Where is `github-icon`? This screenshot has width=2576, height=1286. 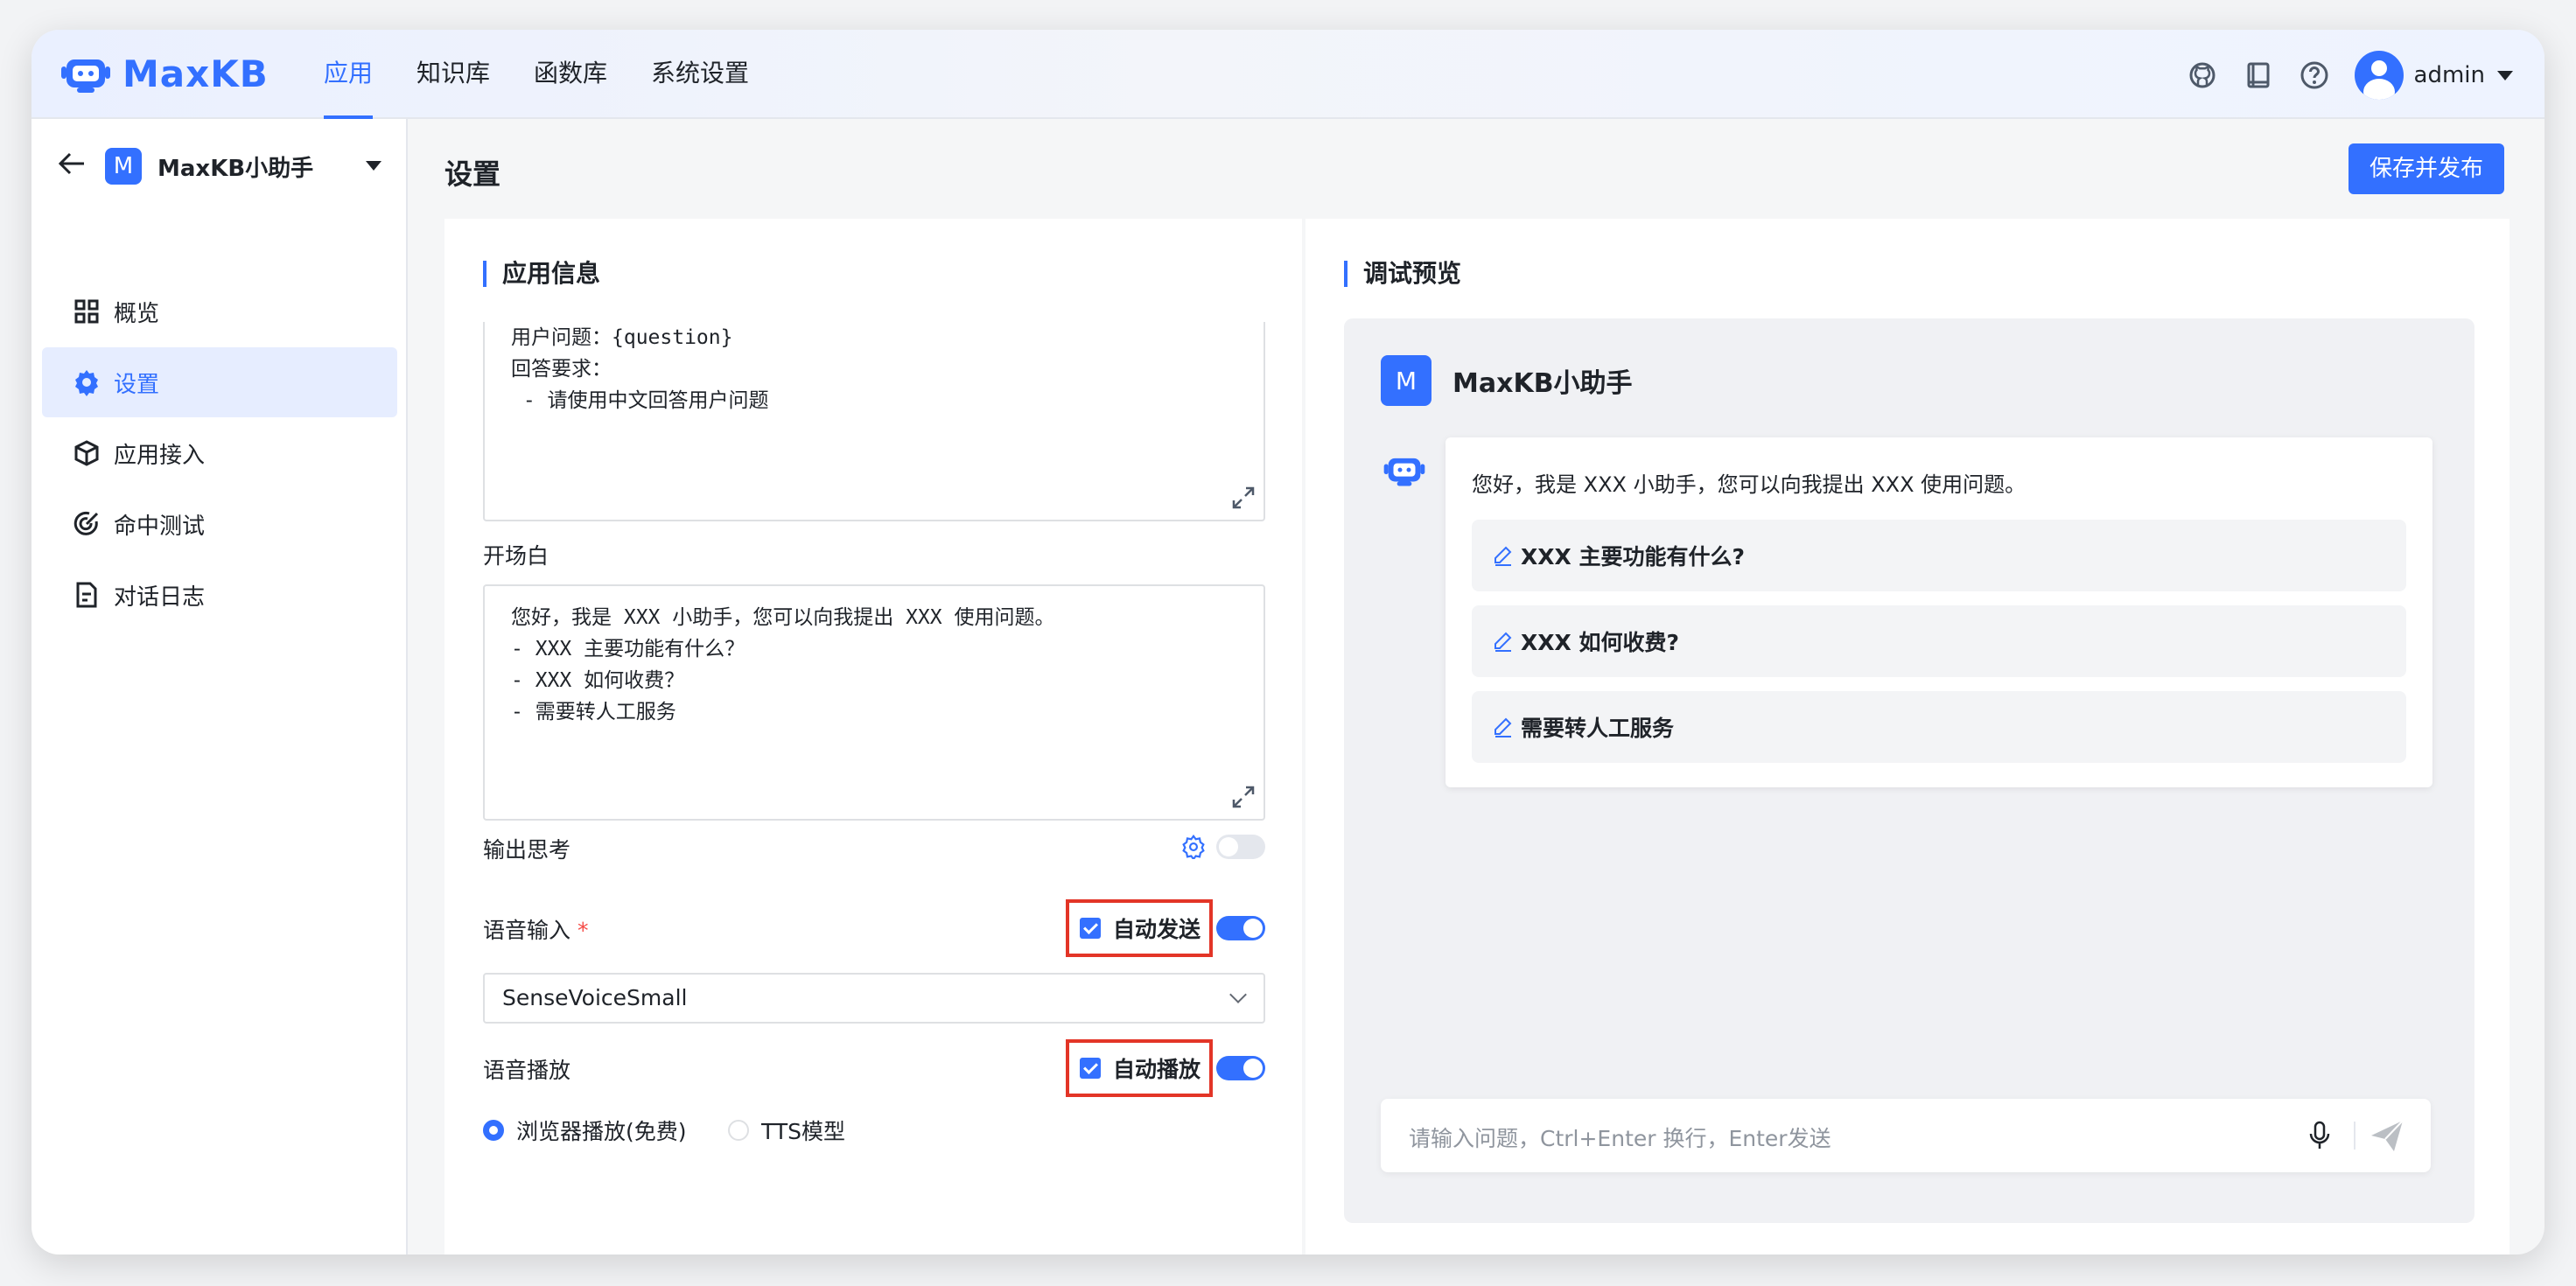
github-icon is located at coordinates (2202, 75).